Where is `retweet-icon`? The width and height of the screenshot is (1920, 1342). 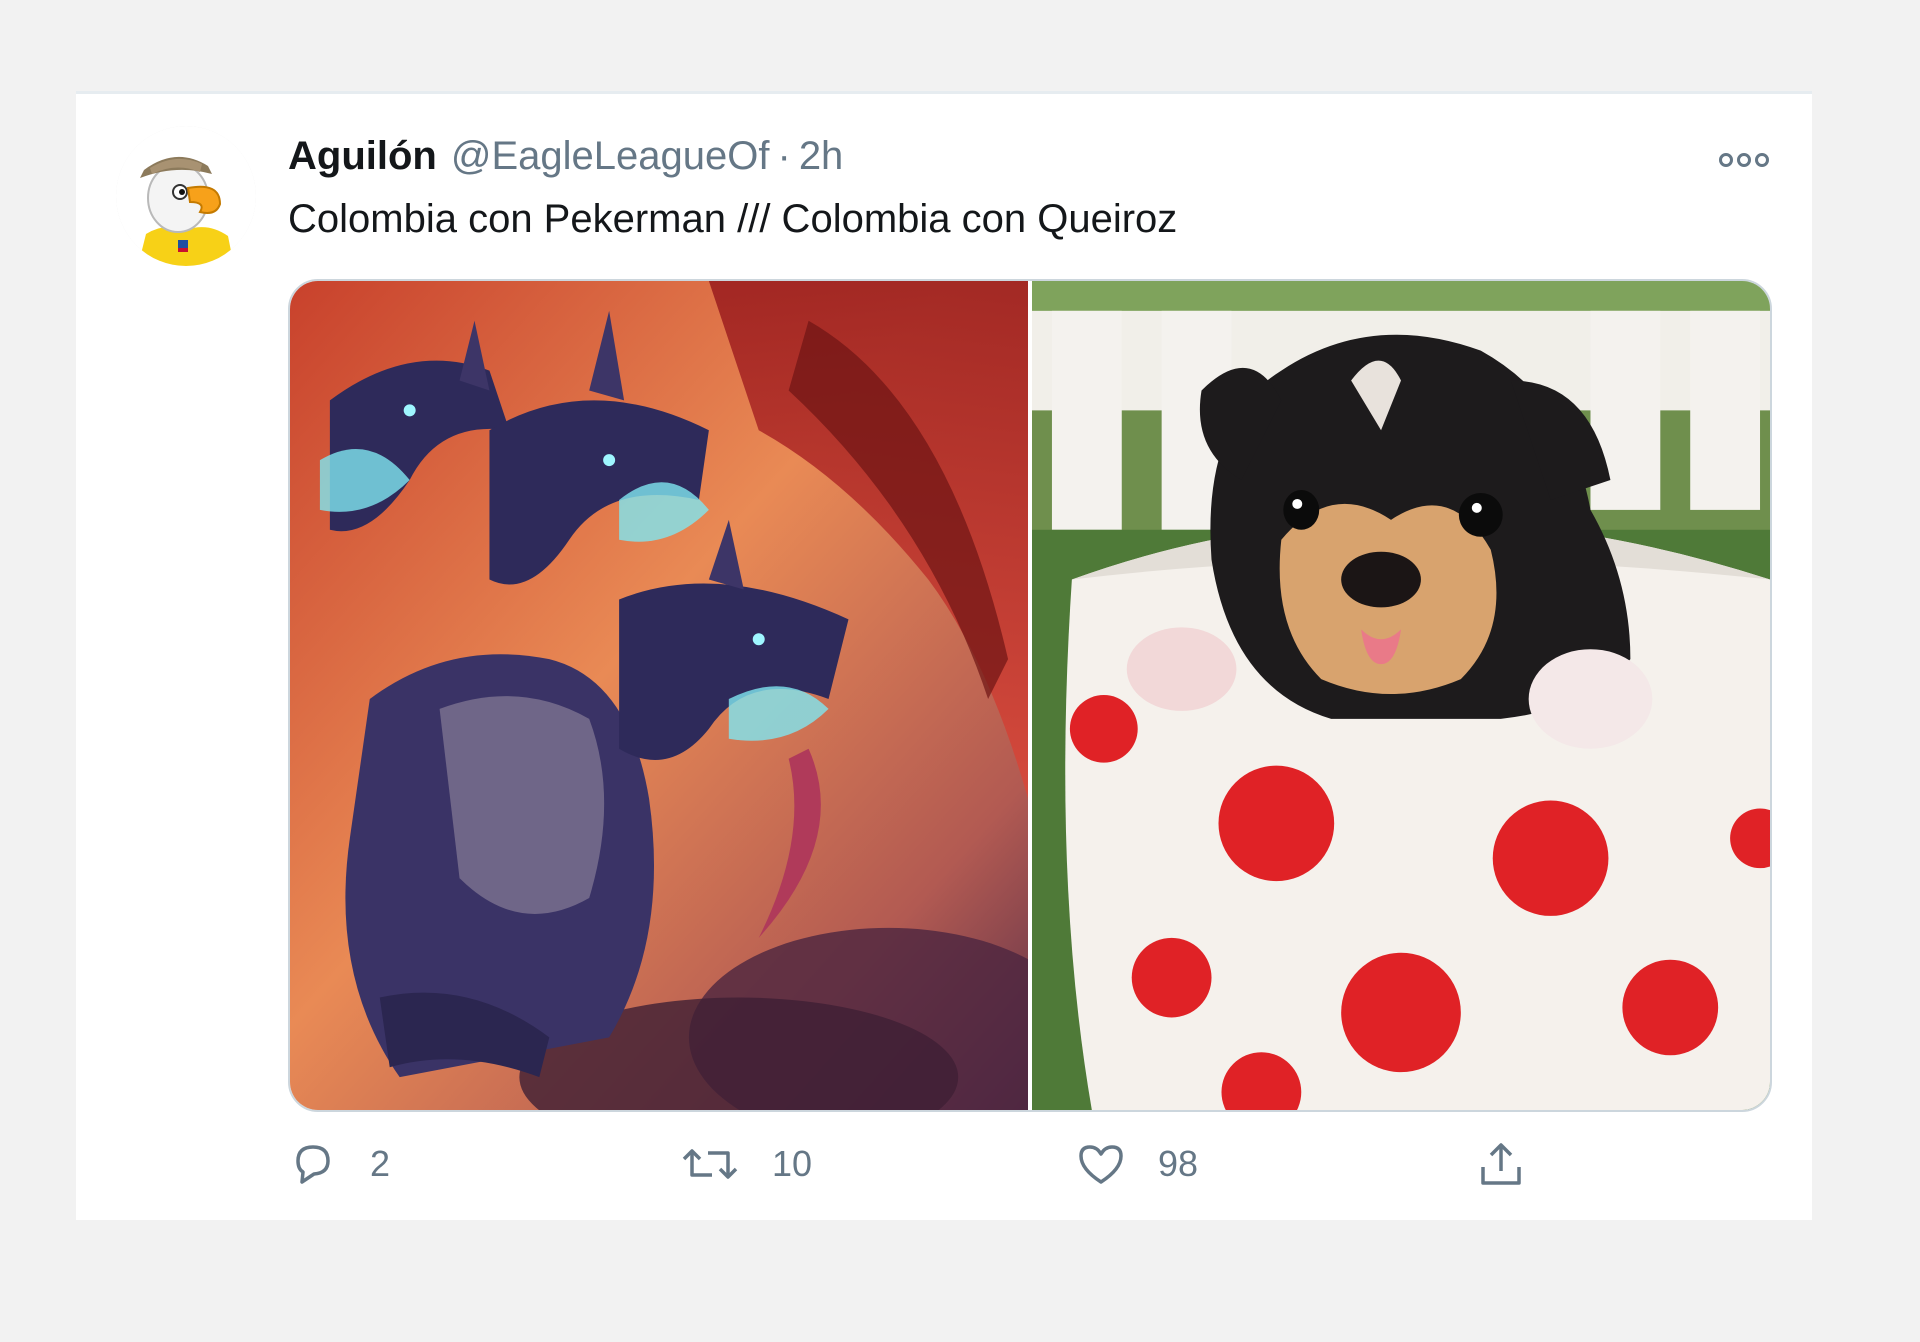 retweet-icon is located at coordinates (710, 1164).